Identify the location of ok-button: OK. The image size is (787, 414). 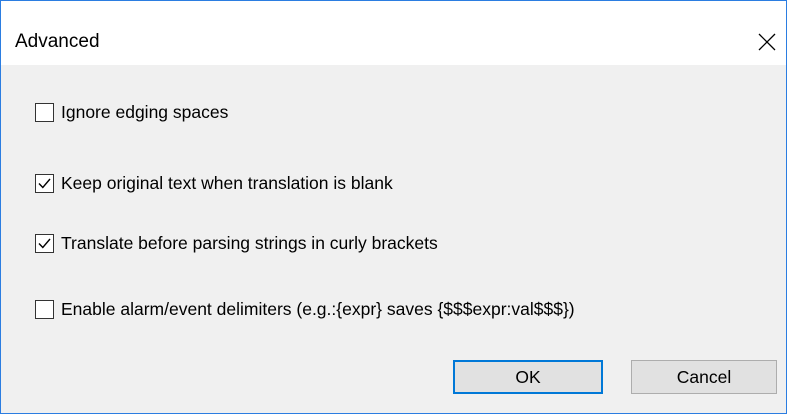
(528, 377).